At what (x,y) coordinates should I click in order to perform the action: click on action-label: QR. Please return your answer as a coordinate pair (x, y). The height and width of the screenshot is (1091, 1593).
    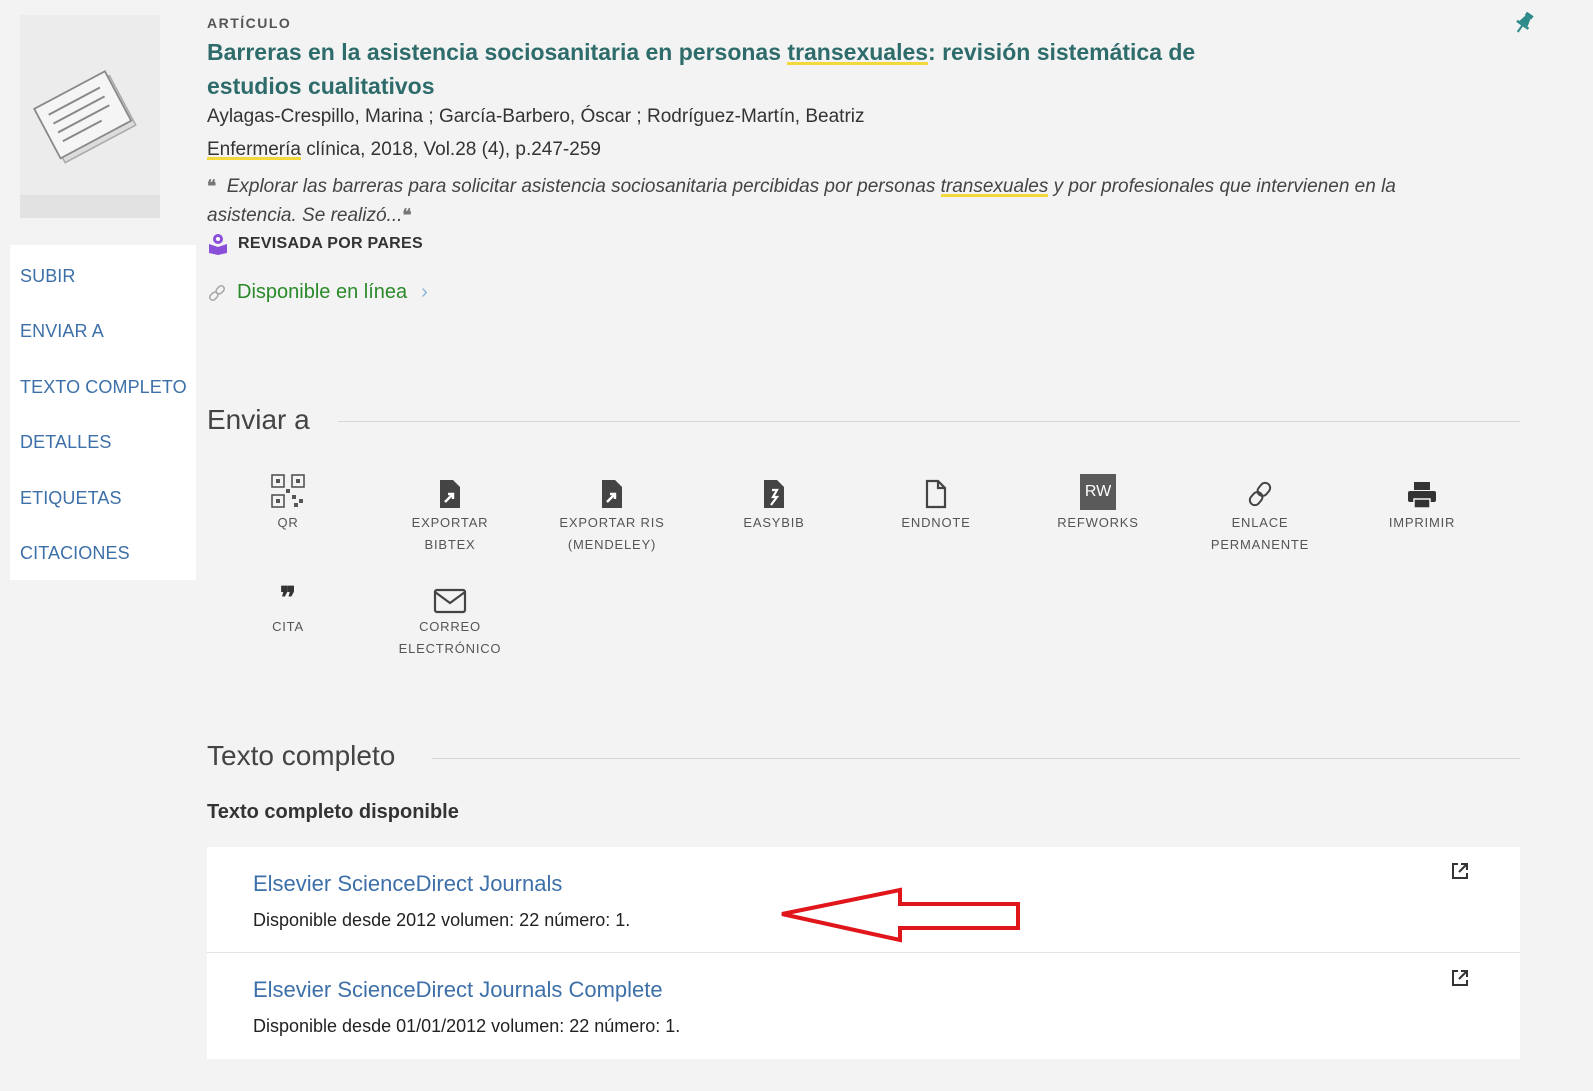
    Looking at the image, I should click on (288, 522).